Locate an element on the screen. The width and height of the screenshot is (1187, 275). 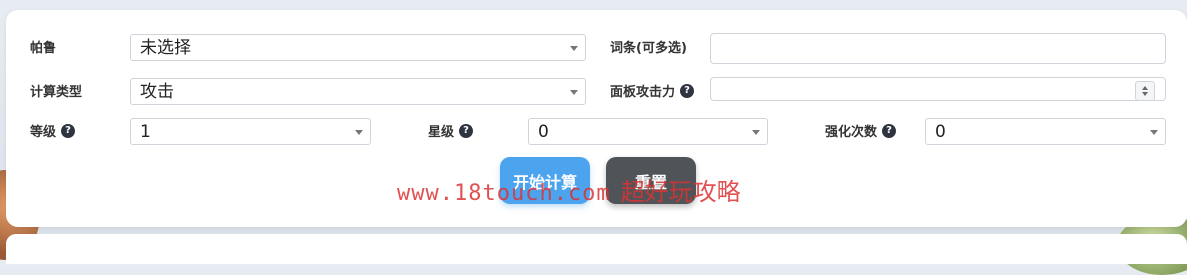
calc-type-select-value: 攻击 is located at coordinates (157, 92).